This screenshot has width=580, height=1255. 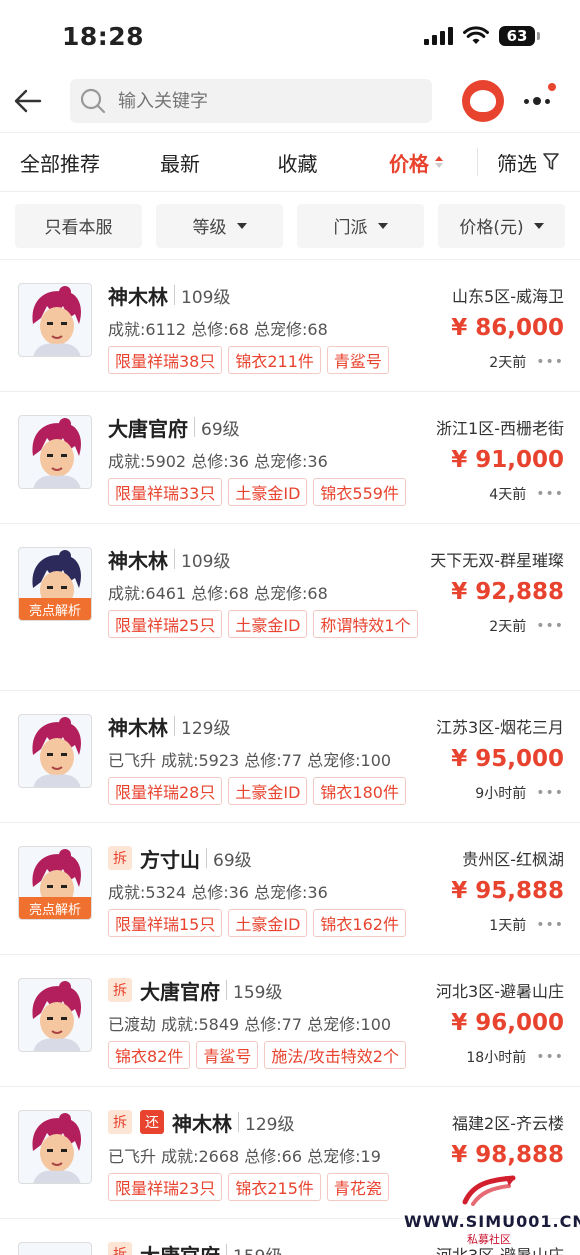 What do you see at coordinates (218, 461) in the screenshot?
I see `character-stats: 成就:5902 总修:36 总宠修:36` at bounding box center [218, 461].